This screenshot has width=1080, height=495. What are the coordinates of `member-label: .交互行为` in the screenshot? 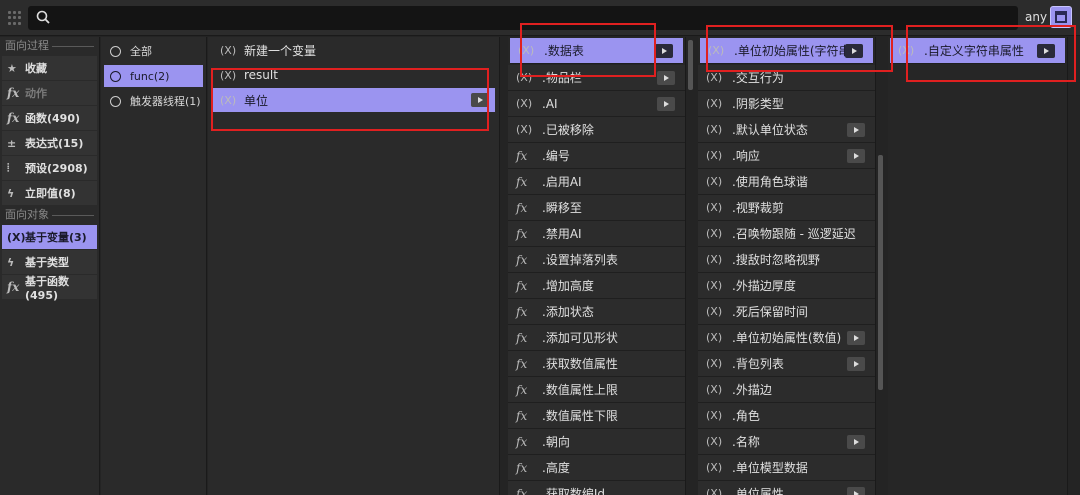 It's located at (758, 78).